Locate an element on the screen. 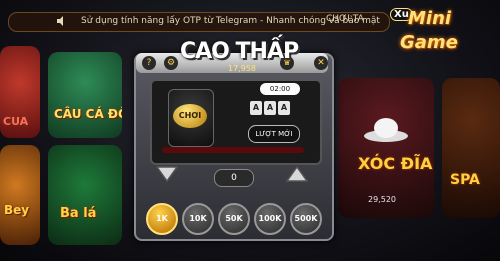 The image size is (500, 261). game-card-spa: SPA is located at coordinates (471, 148).